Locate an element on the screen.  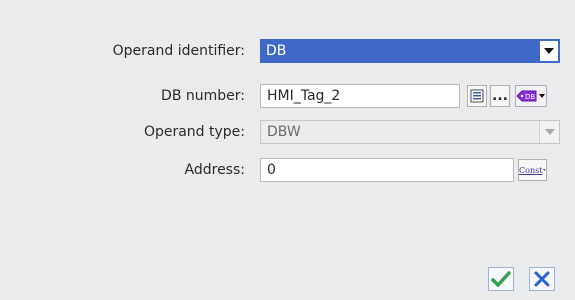
tag-db-icon: DB is located at coordinates (530, 96).